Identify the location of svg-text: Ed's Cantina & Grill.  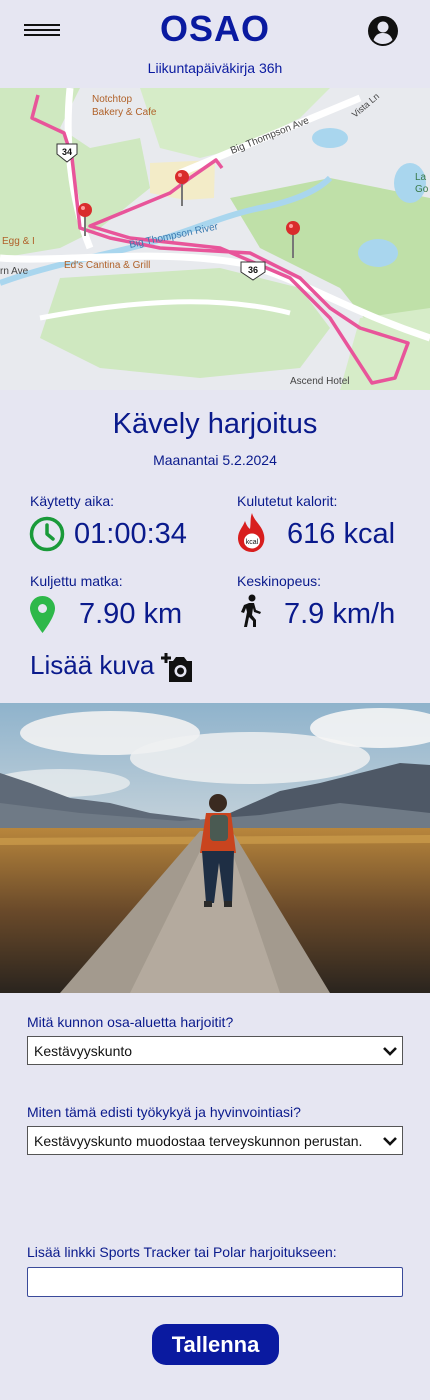
(107, 265).